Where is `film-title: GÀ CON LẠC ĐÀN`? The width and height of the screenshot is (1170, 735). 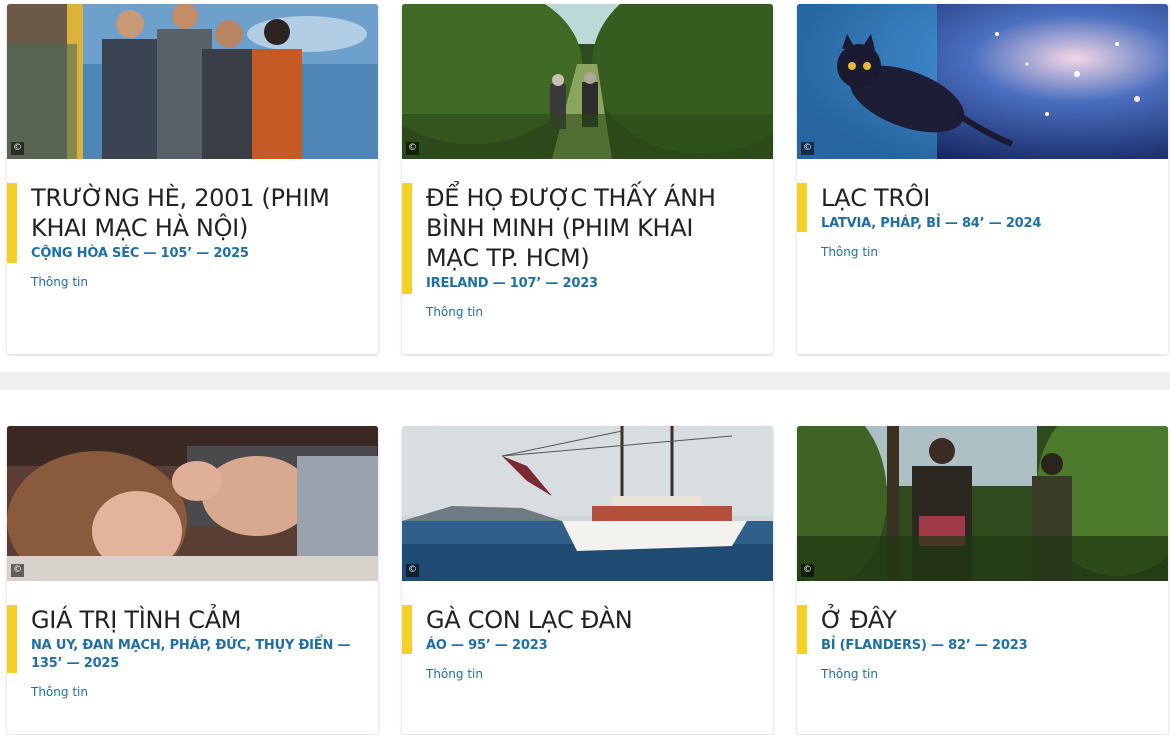
film-title: GÀ CON LẠC ĐÀN is located at coordinates (589, 620).